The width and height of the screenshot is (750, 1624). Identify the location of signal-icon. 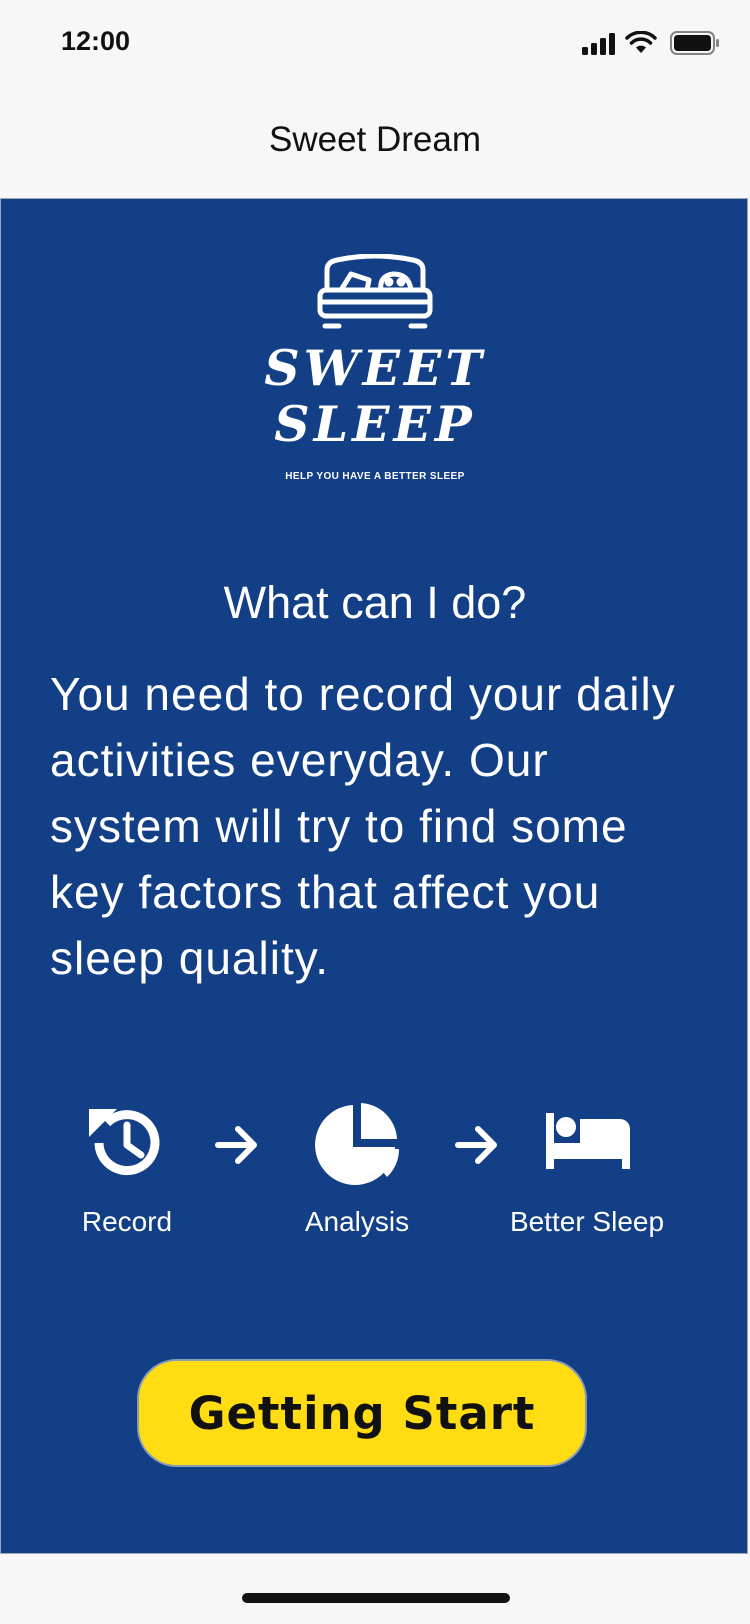
(598, 44).